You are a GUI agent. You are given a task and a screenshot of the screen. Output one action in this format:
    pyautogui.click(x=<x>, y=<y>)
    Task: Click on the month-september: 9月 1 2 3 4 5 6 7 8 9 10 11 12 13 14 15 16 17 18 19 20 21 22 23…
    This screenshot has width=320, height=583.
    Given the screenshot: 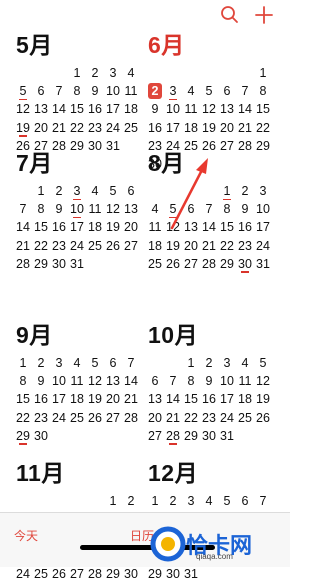 What is the action you would take?
    pyautogui.click(x=82, y=384)
    